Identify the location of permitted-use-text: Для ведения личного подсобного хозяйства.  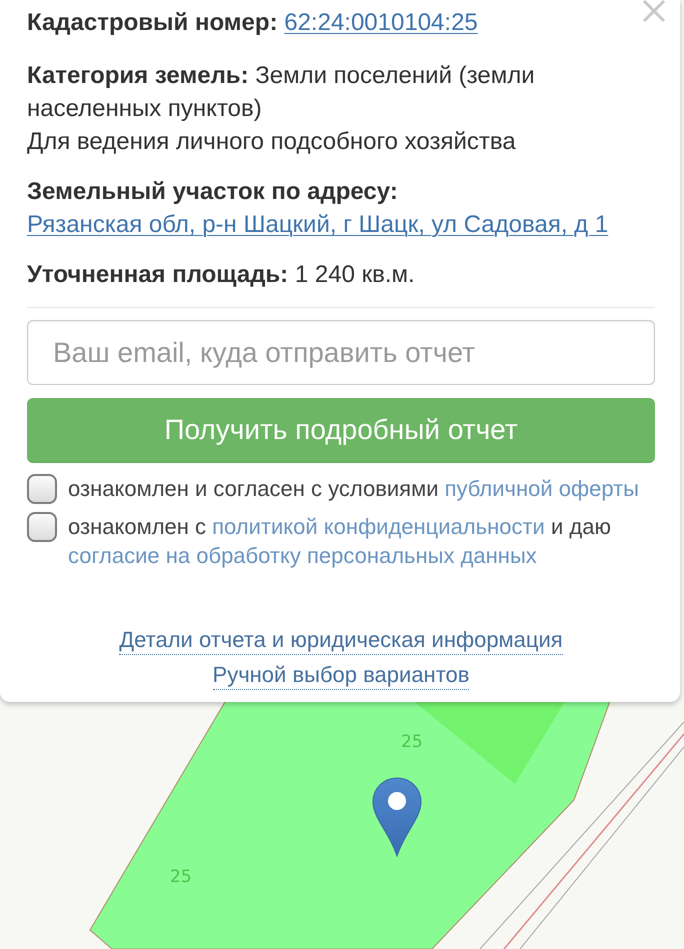
(272, 142).